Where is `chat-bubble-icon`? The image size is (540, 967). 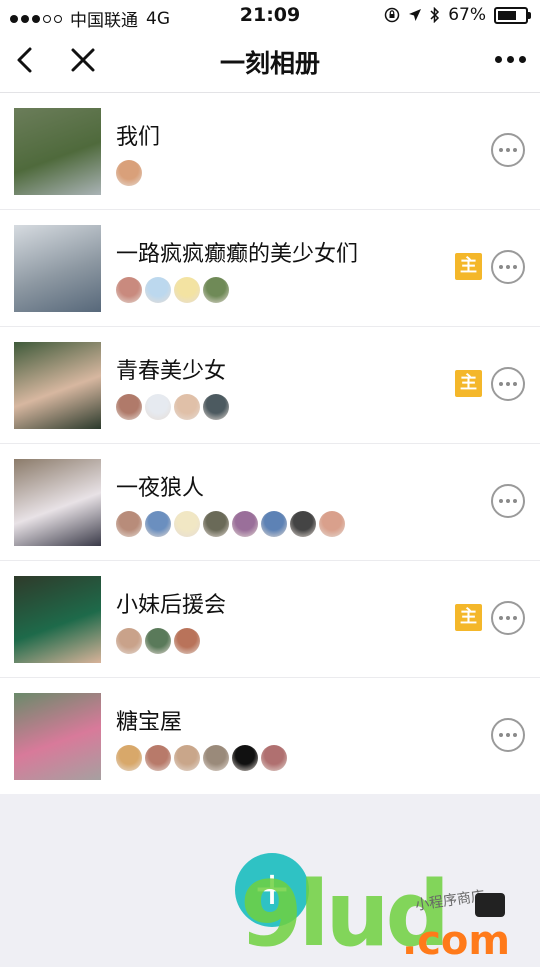 chat-bubble-icon is located at coordinates (490, 905).